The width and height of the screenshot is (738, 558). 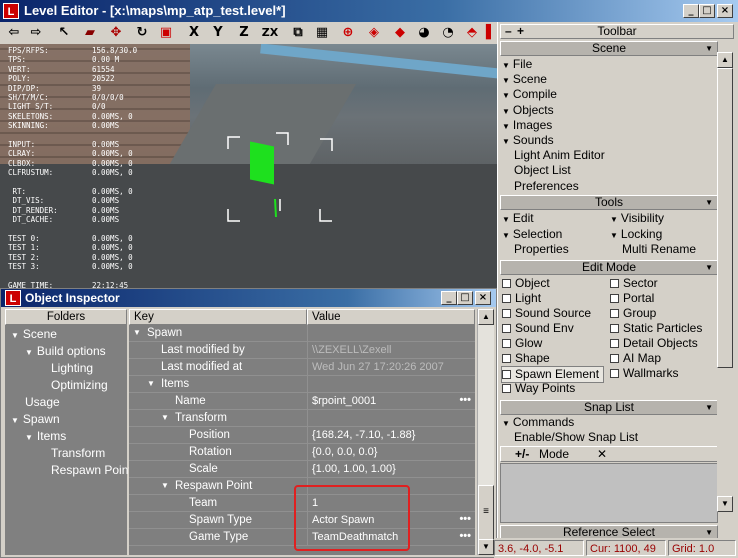 What do you see at coordinates (448, 33) in the screenshot?
I see `render-icon: ◔` at bounding box center [448, 33].